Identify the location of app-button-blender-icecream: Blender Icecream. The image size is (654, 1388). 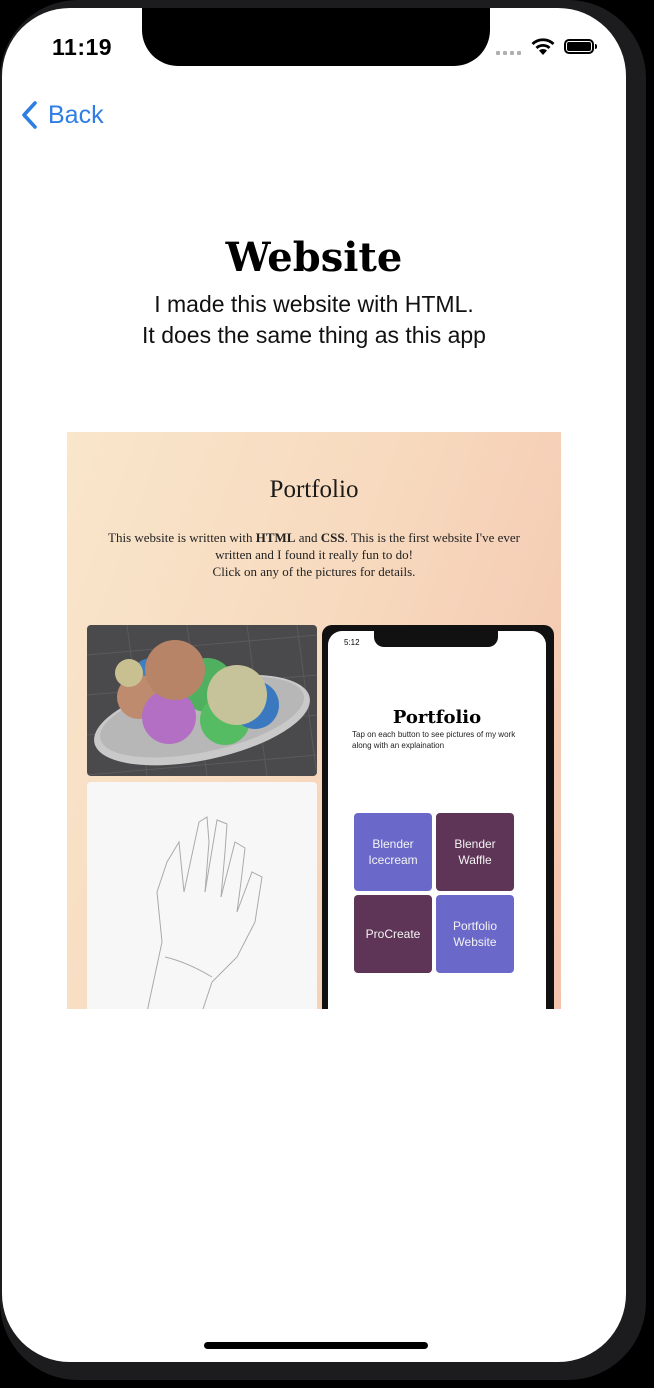
(393, 852).